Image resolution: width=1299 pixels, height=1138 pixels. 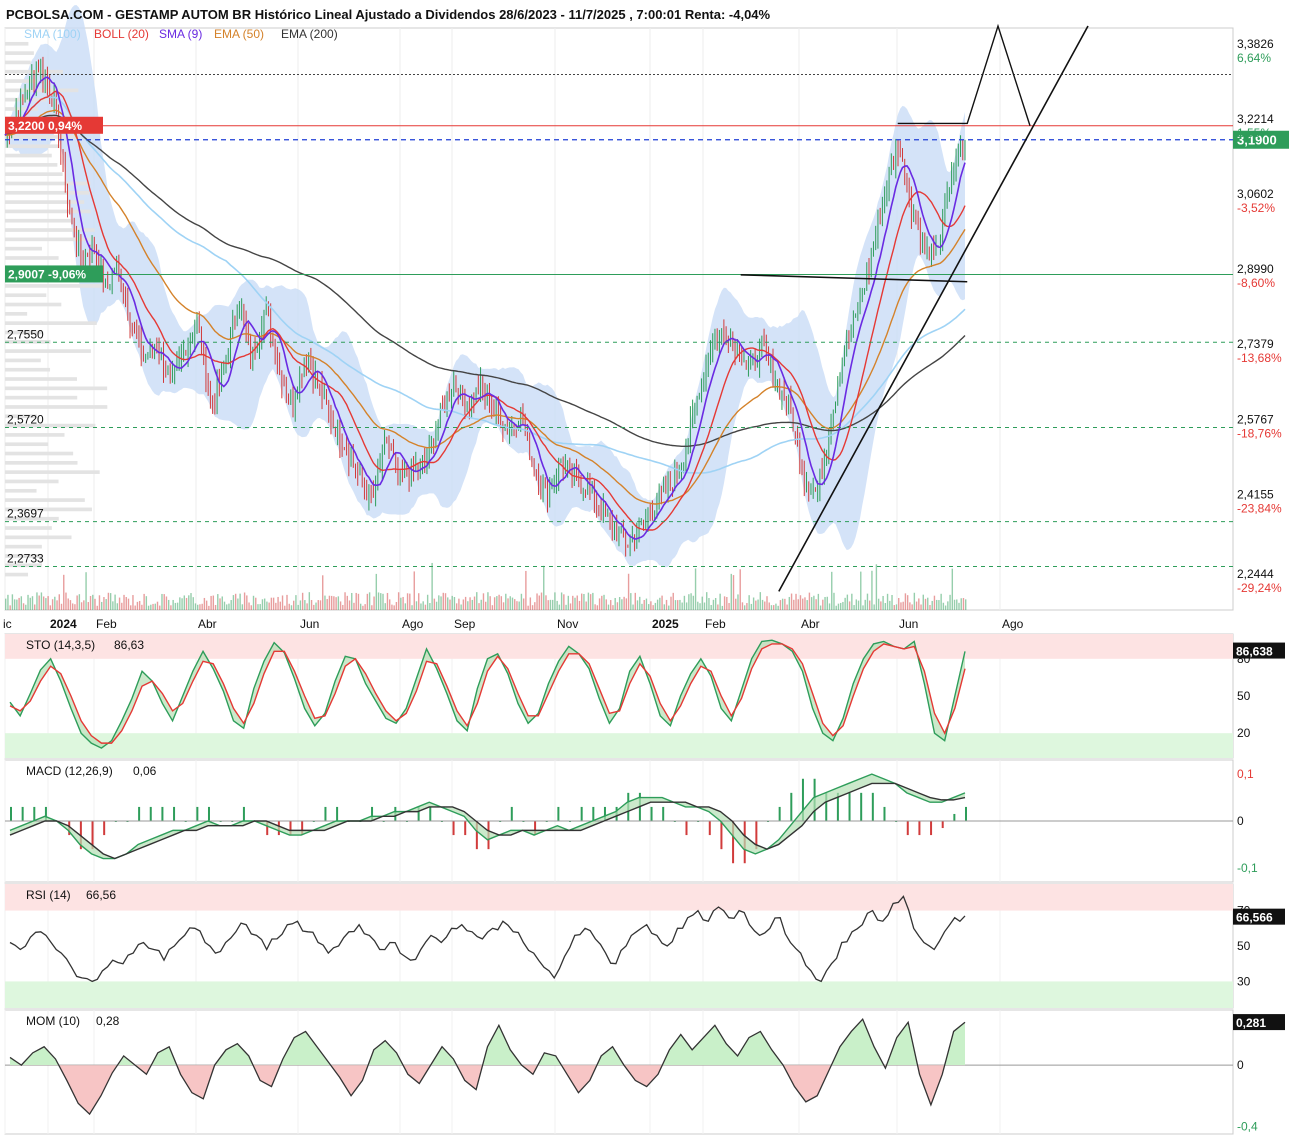 I want to click on y-tick-label: -0,4, so click(x=1247, y=1126).